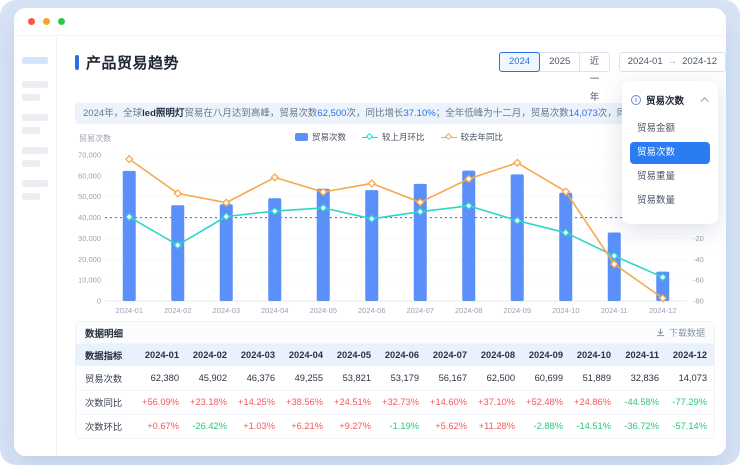  What do you see at coordinates (500, 377) in the screenshot?
I see `table-cell: 62,500` at bounding box center [500, 377].